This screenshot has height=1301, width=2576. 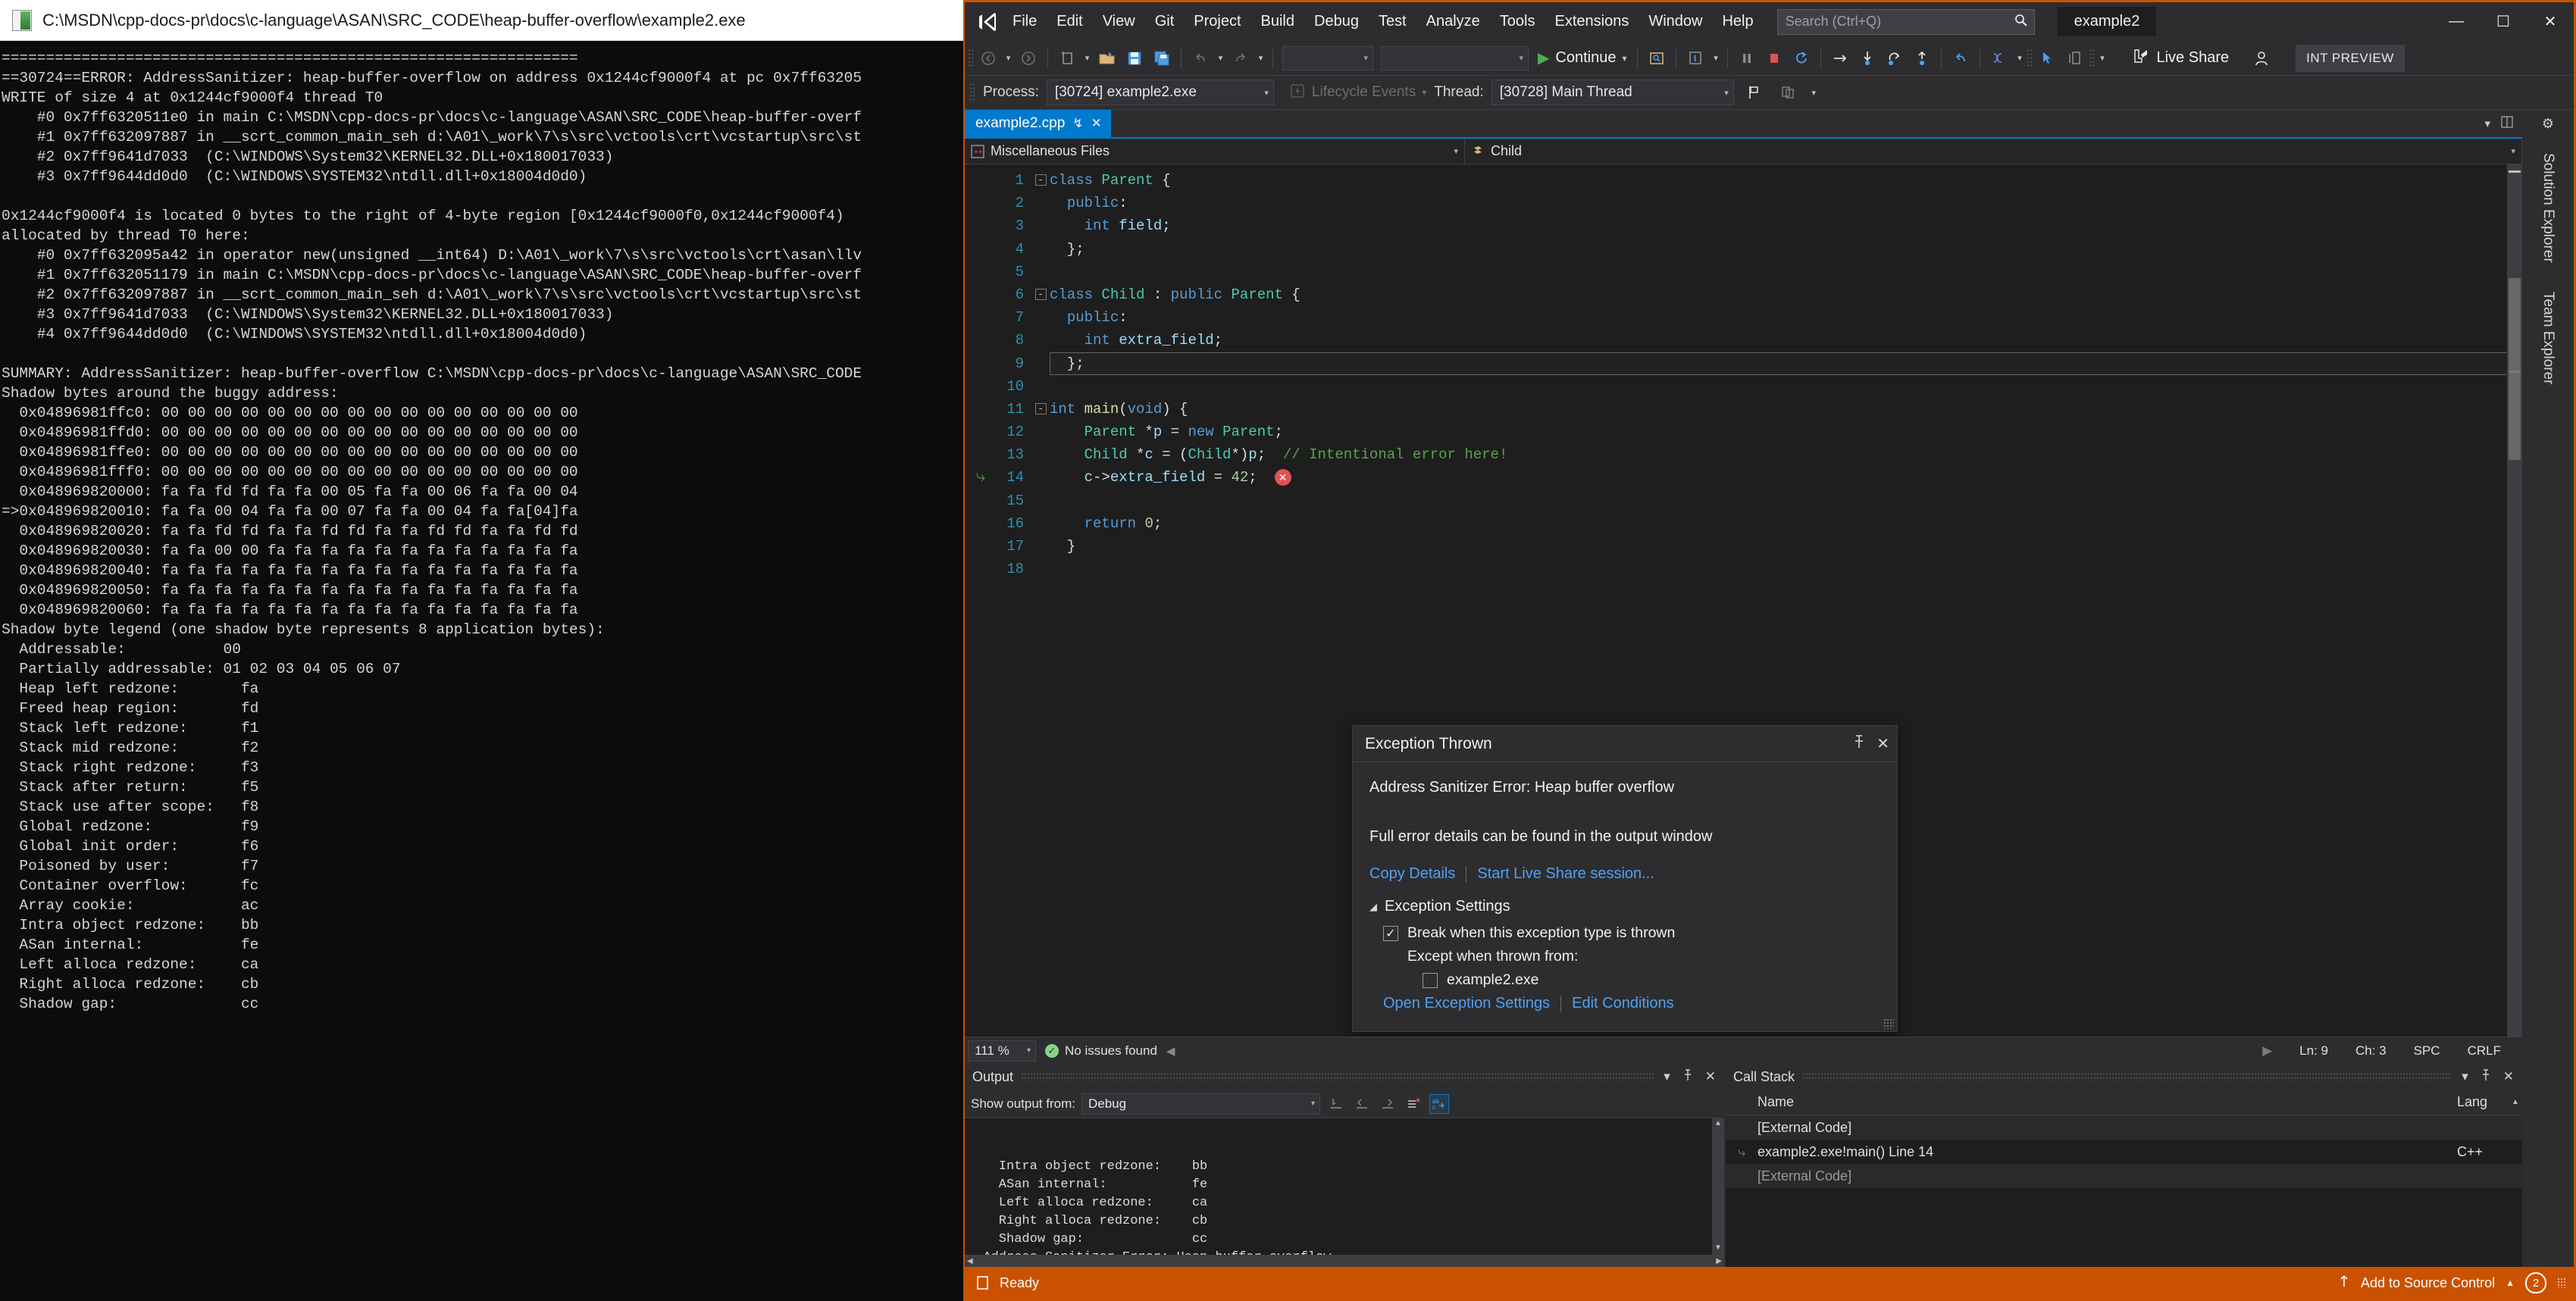 What do you see at coordinates (2465, 1076) in the screenshot?
I see `pane-menu-icon: ▾` at bounding box center [2465, 1076].